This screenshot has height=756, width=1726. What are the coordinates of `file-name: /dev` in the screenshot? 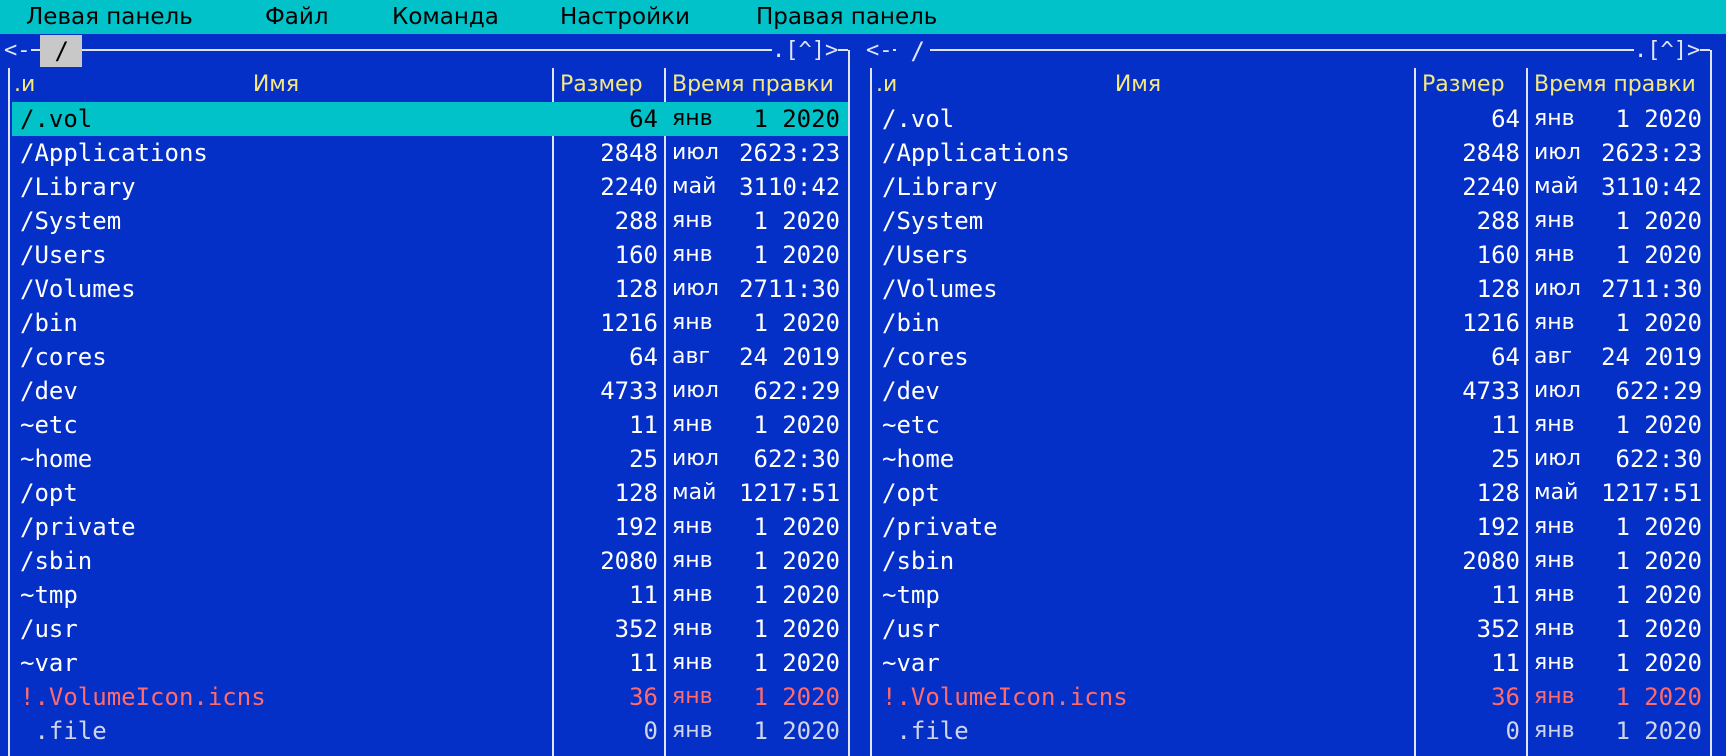 It's located at (911, 391).